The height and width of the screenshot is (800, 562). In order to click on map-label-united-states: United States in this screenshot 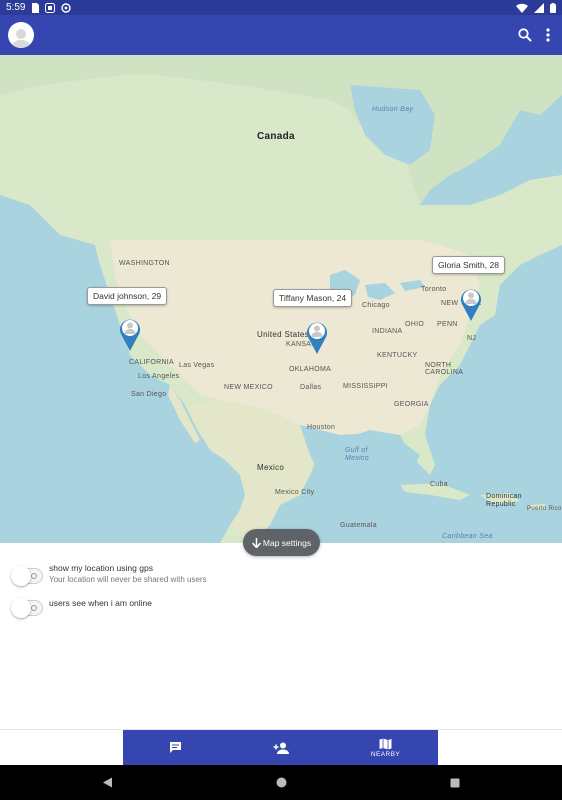, I will do `click(283, 334)`.